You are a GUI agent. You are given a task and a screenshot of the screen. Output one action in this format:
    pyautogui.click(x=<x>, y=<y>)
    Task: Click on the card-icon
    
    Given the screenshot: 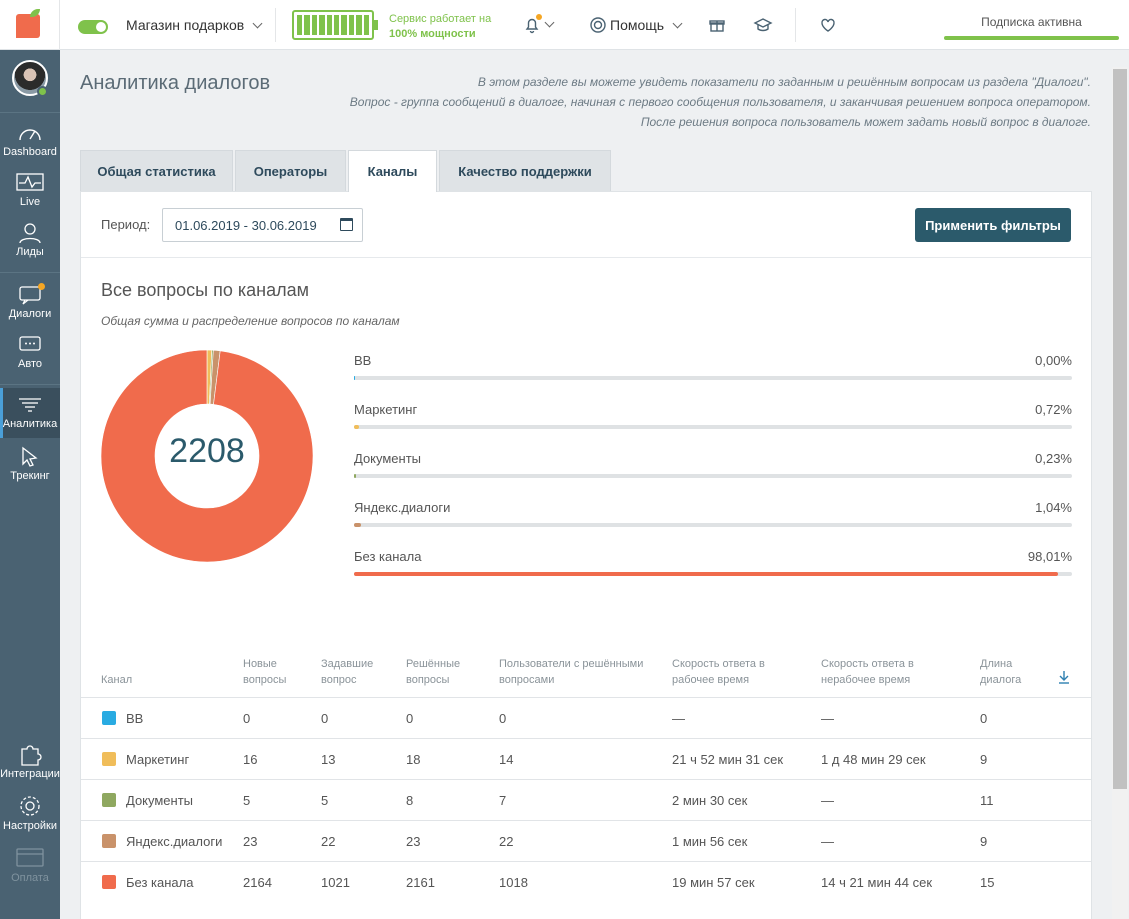 What is the action you would take?
    pyautogui.click(x=30, y=857)
    